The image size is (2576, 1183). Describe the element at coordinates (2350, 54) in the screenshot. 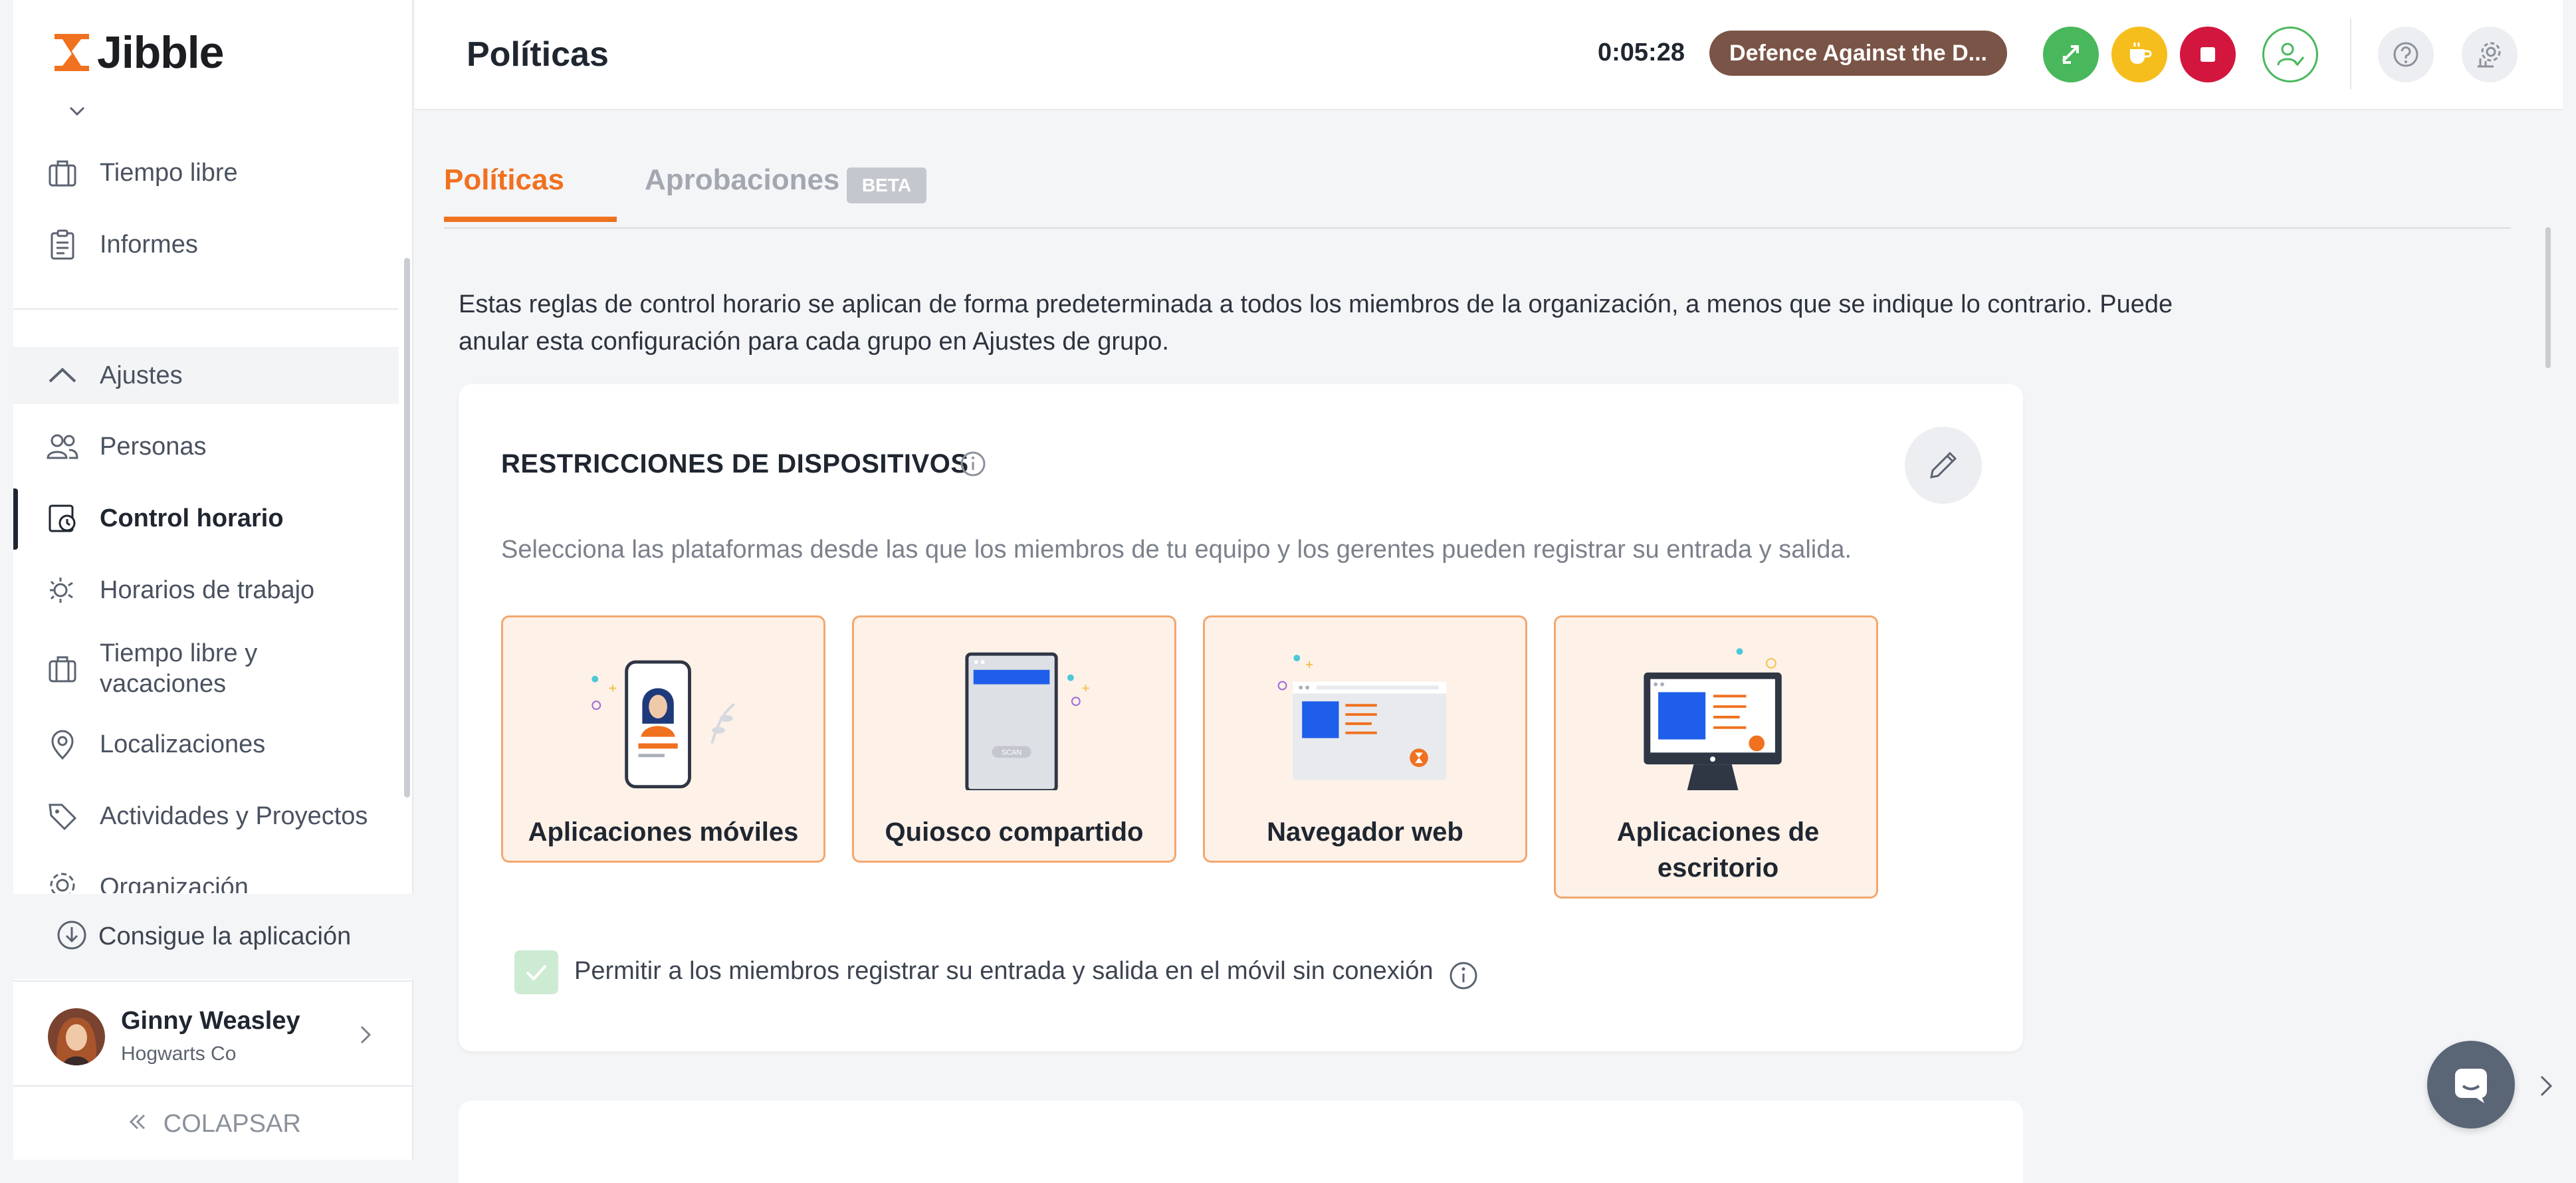

I see `header-separator` at that location.